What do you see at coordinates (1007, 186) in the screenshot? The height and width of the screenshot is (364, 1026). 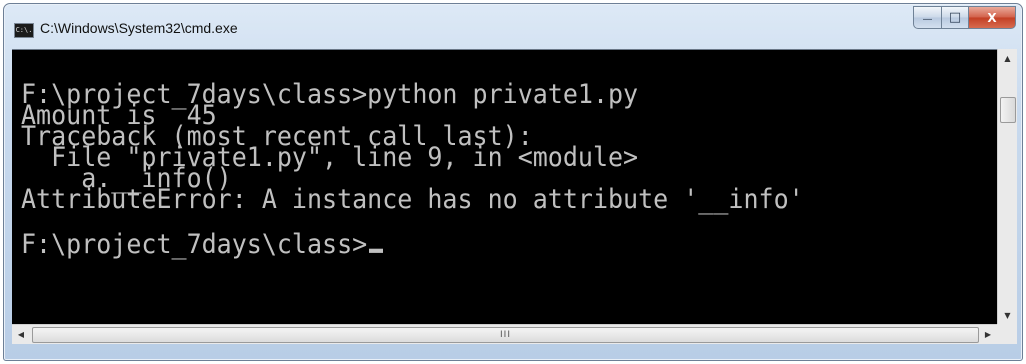 I see `vertical-scrollbar: ▲ ▼` at bounding box center [1007, 186].